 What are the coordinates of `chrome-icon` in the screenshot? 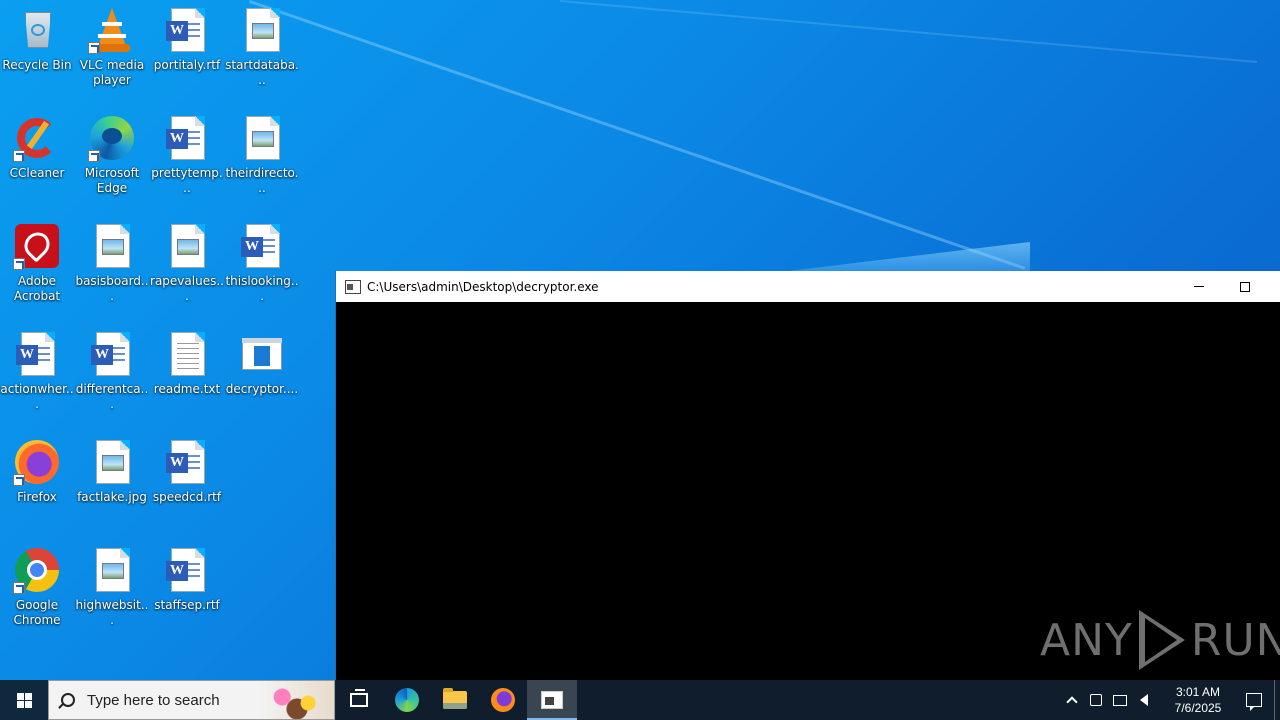 It's located at (37, 570).